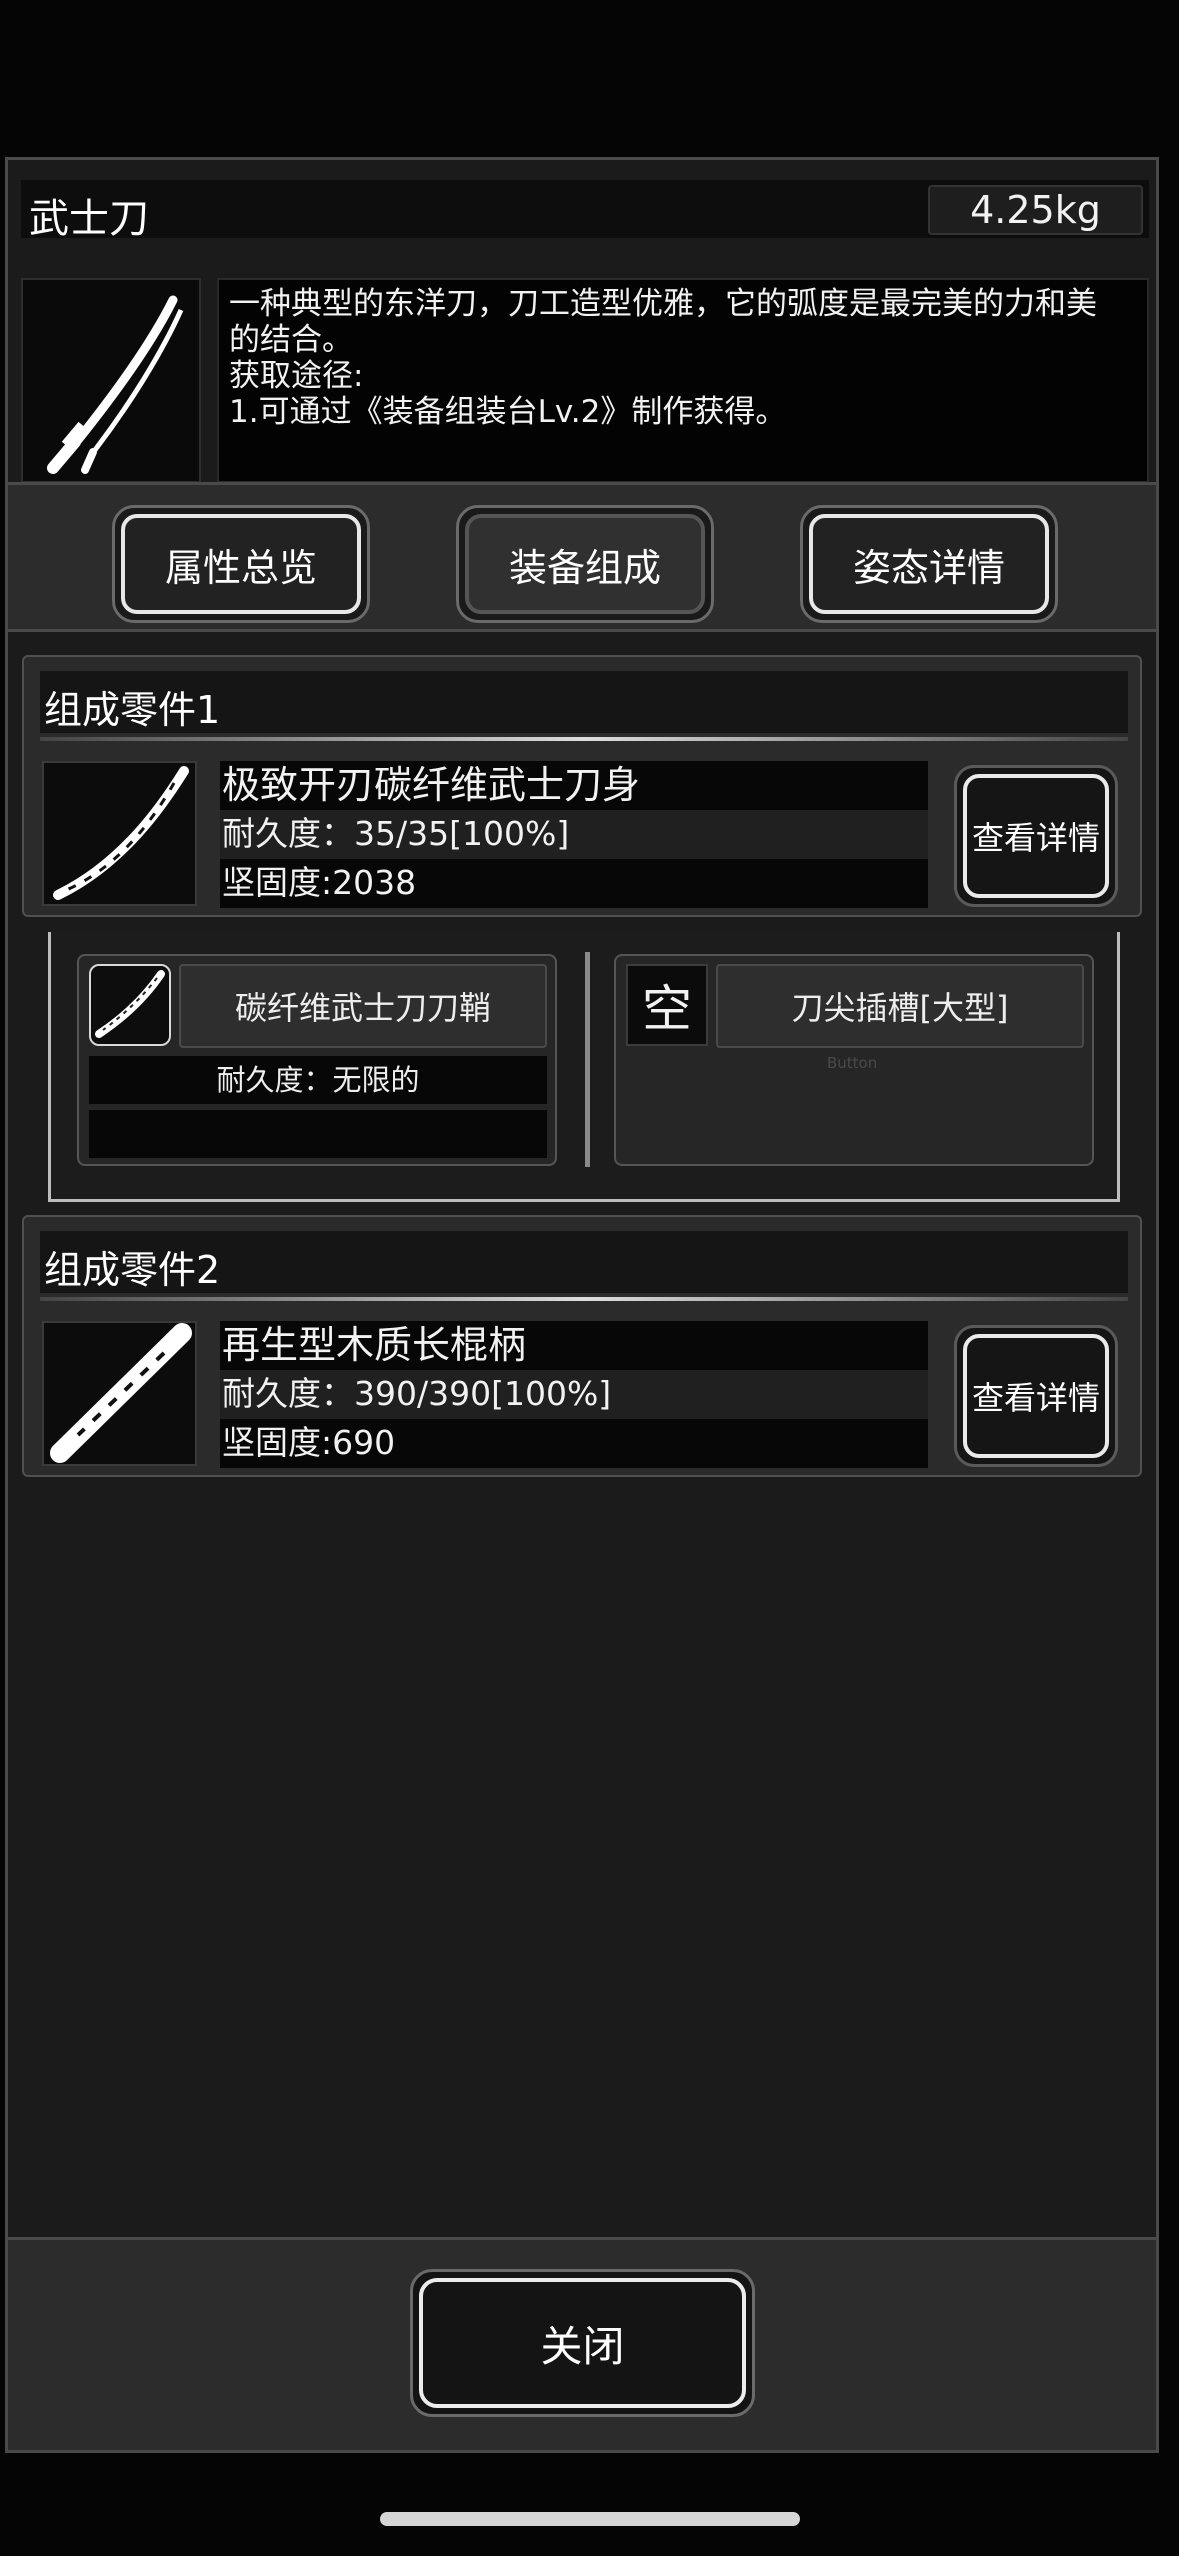 The width and height of the screenshot is (1179, 2556). I want to click on component-durability: 耐久度：390/390[100%], so click(574, 1394).